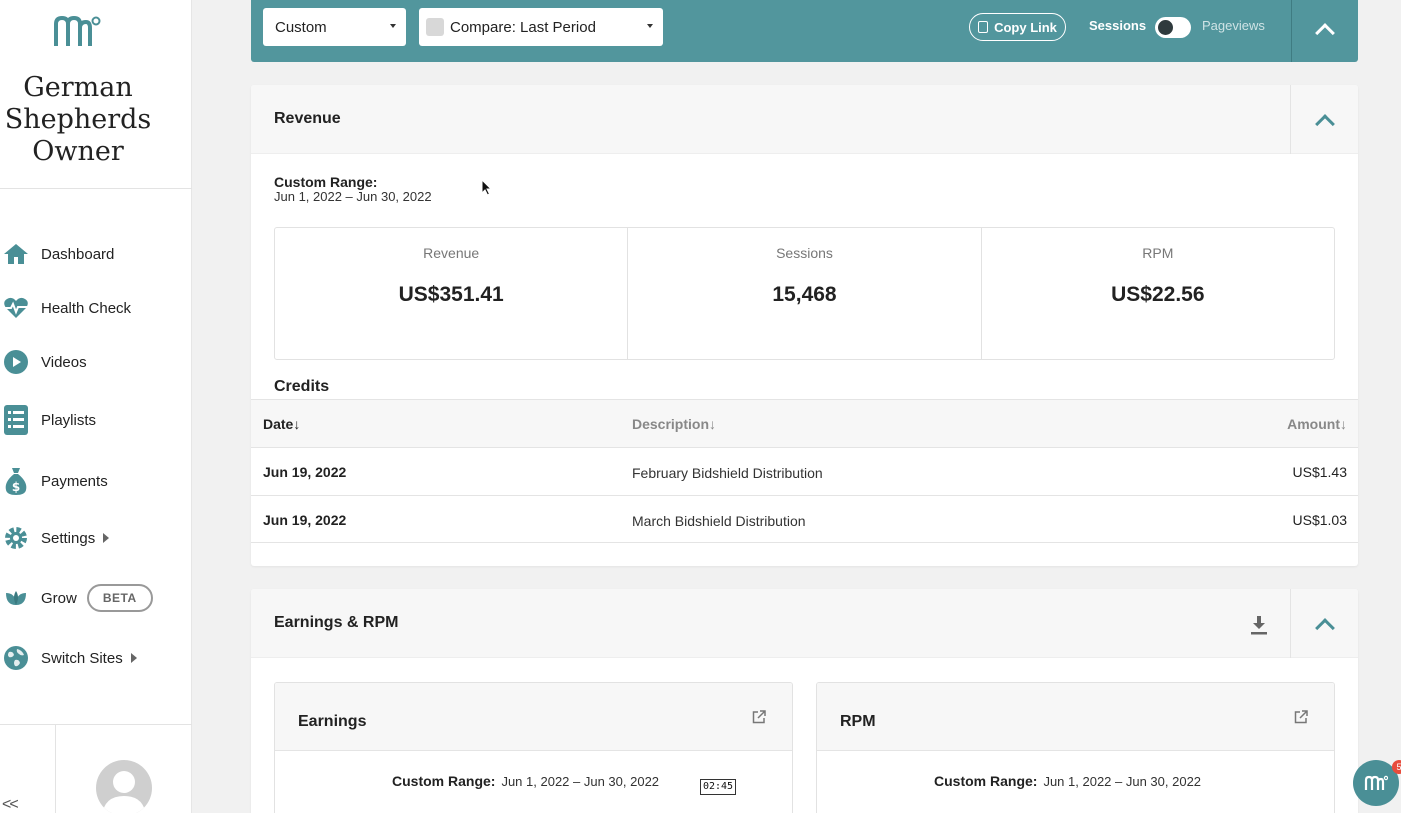  Describe the element at coordinates (334, 27) in the screenshot. I see `date-range-select: Custom` at that location.